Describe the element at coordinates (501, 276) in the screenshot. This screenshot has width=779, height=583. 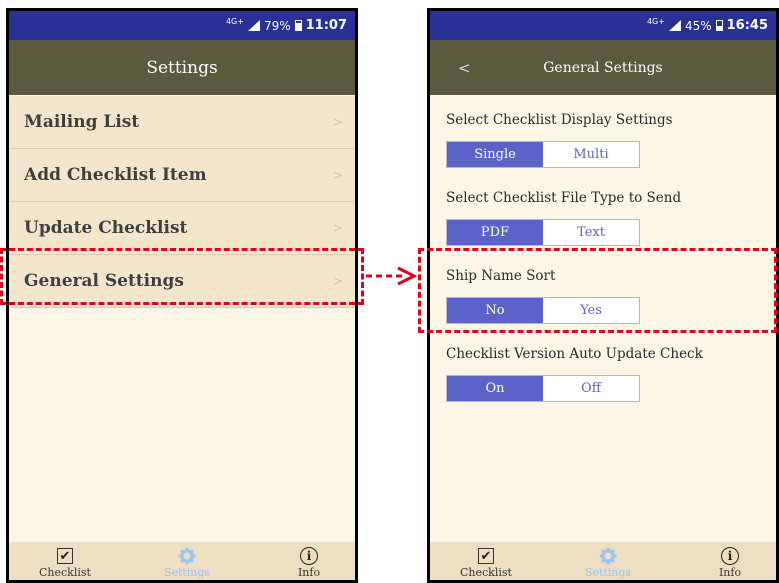
I see `setting-label: Ship Name Sort` at that location.